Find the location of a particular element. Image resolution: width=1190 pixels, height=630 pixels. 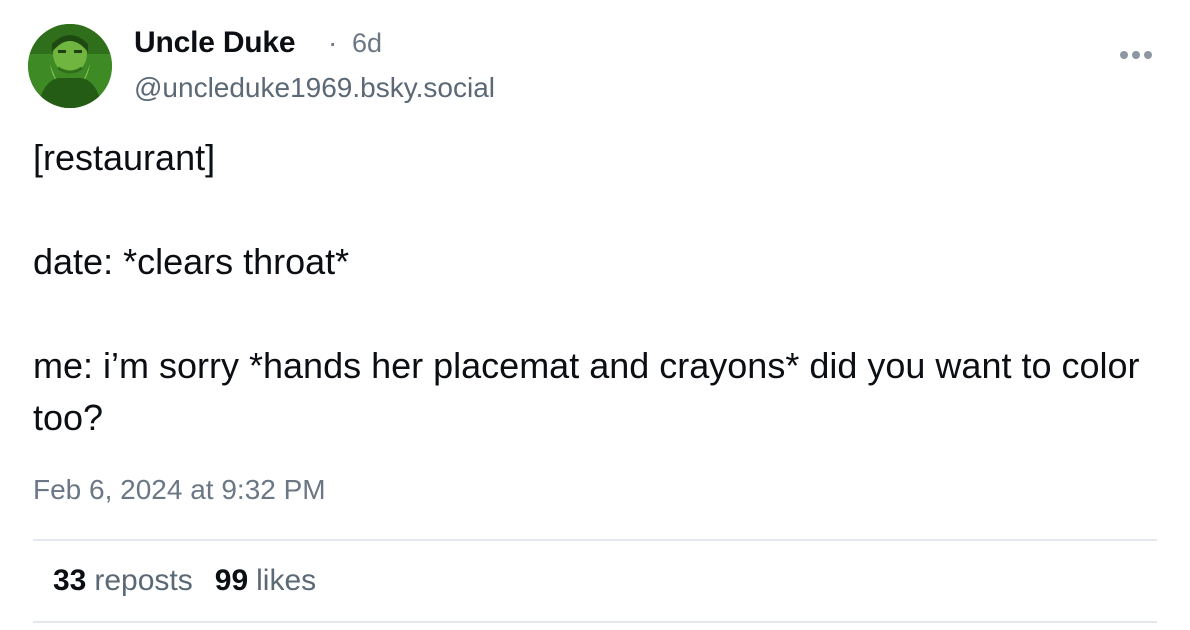

reposts-label: reposts is located at coordinates (143, 580).